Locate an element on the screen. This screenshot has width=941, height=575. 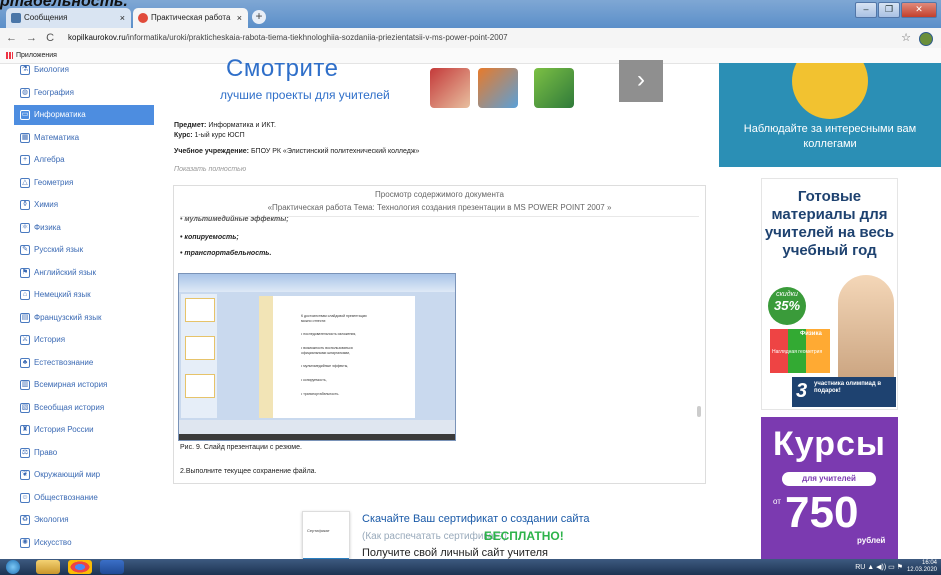
start-button-icon is located at coordinates (13, 567).